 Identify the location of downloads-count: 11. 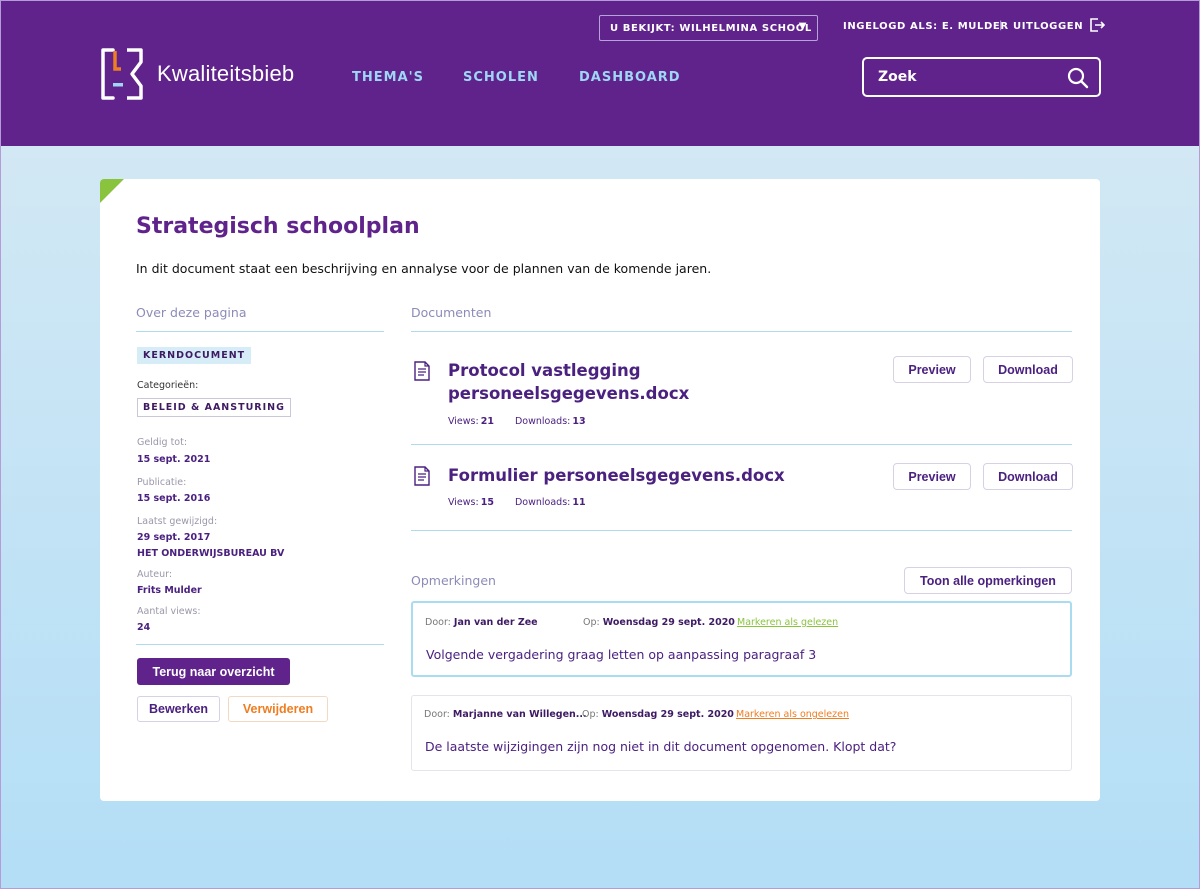
(579, 502).